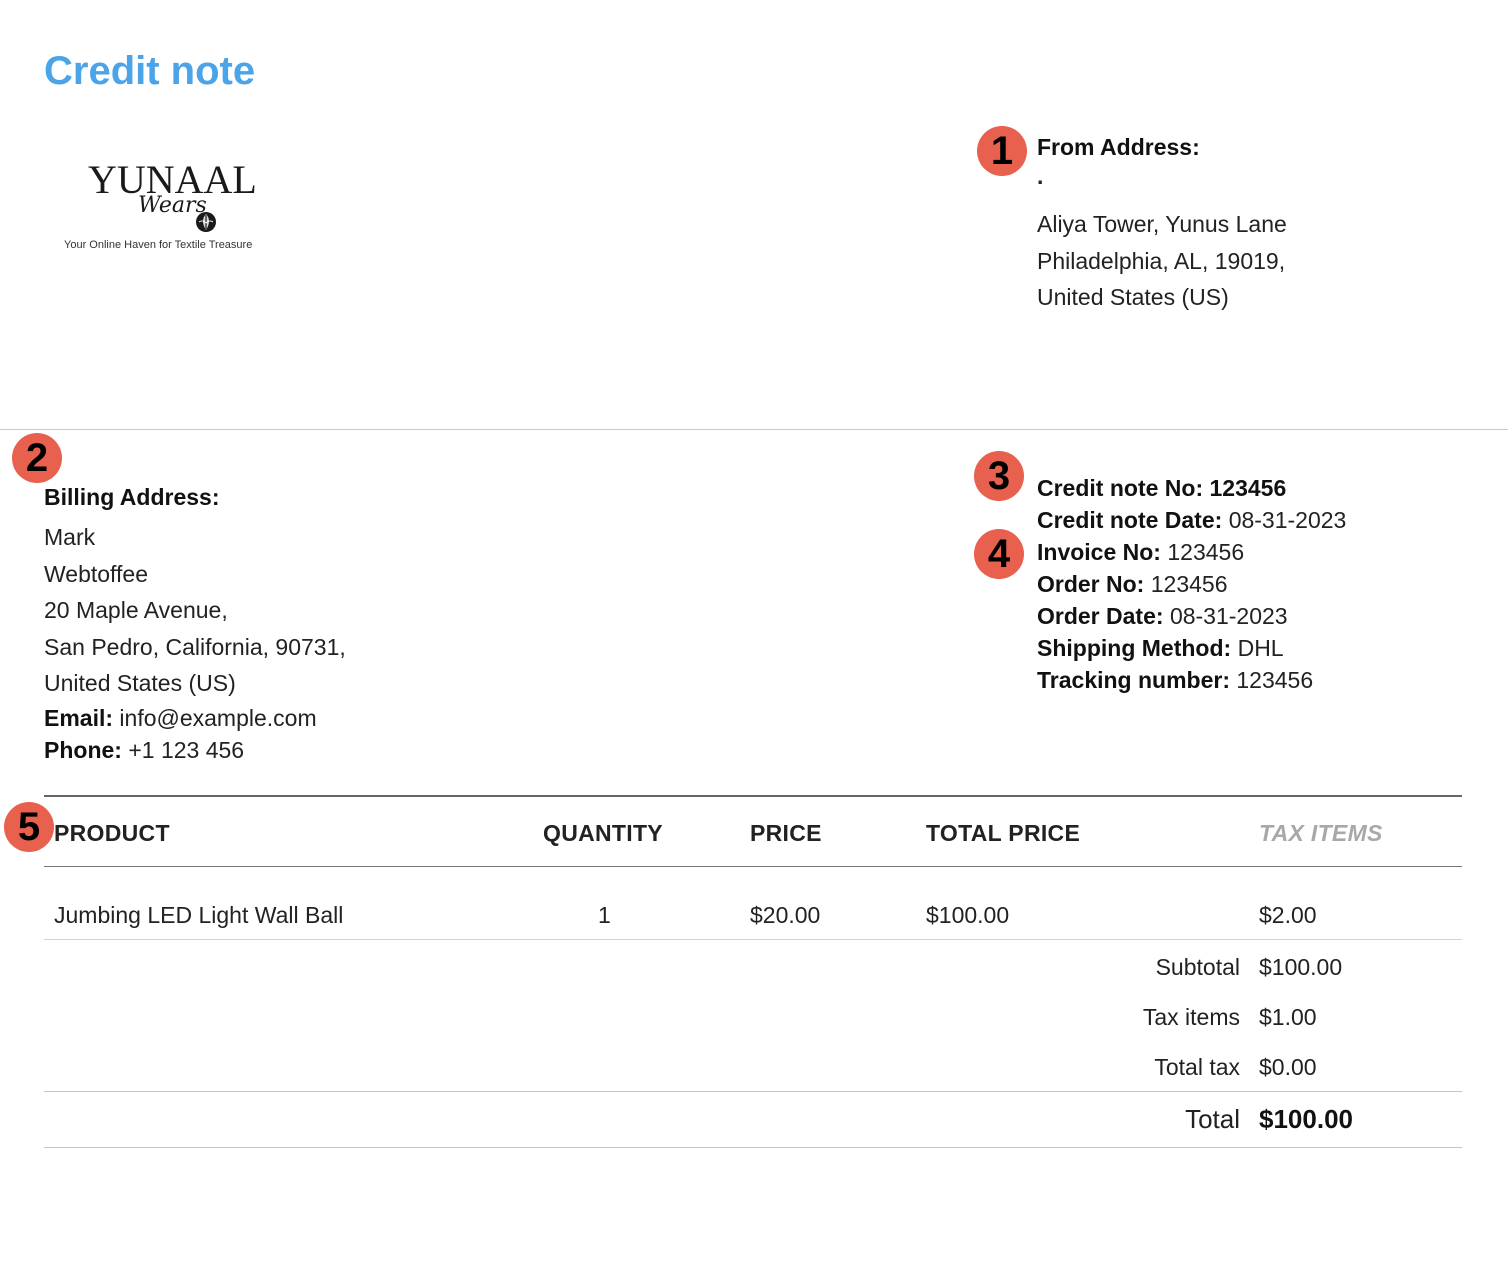  What do you see at coordinates (1191, 1017) in the screenshot?
I see `tax-items-label: Tax items` at bounding box center [1191, 1017].